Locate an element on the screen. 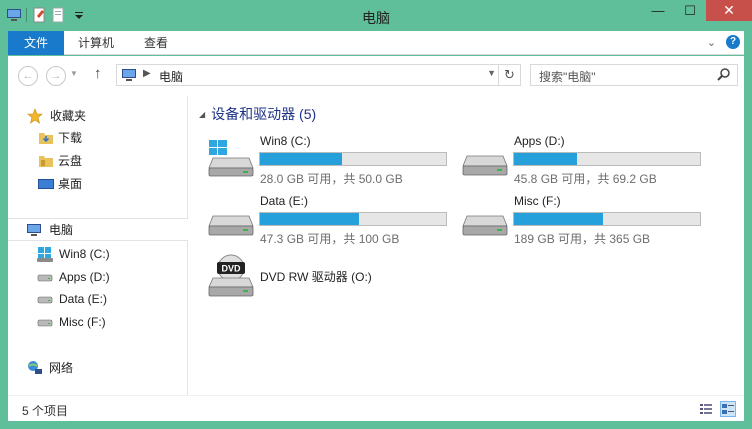  sidebar-item-computer: 电脑 is located at coordinates (98, 229).